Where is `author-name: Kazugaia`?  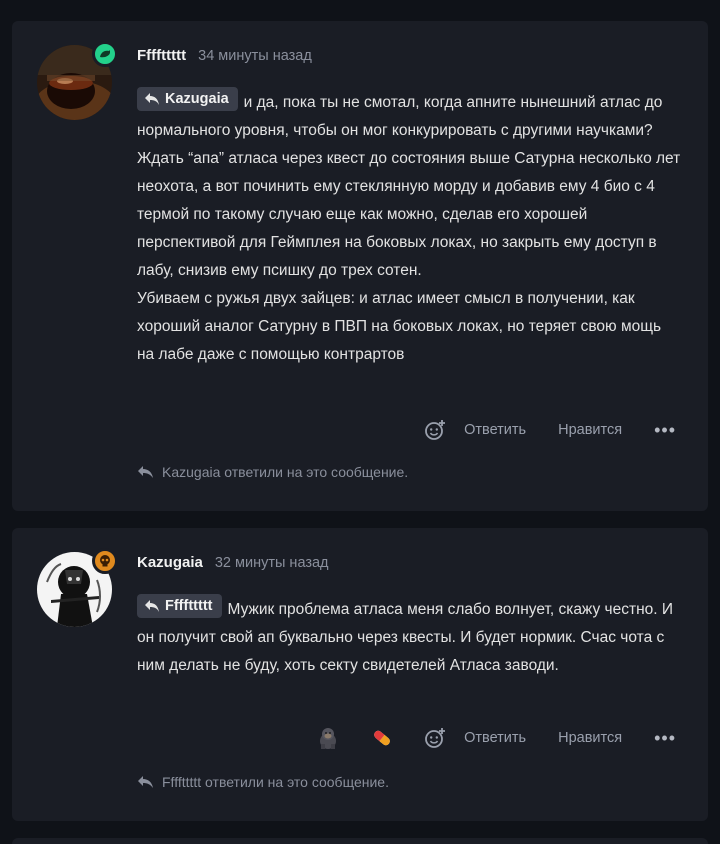 author-name: Kazugaia is located at coordinates (170, 562).